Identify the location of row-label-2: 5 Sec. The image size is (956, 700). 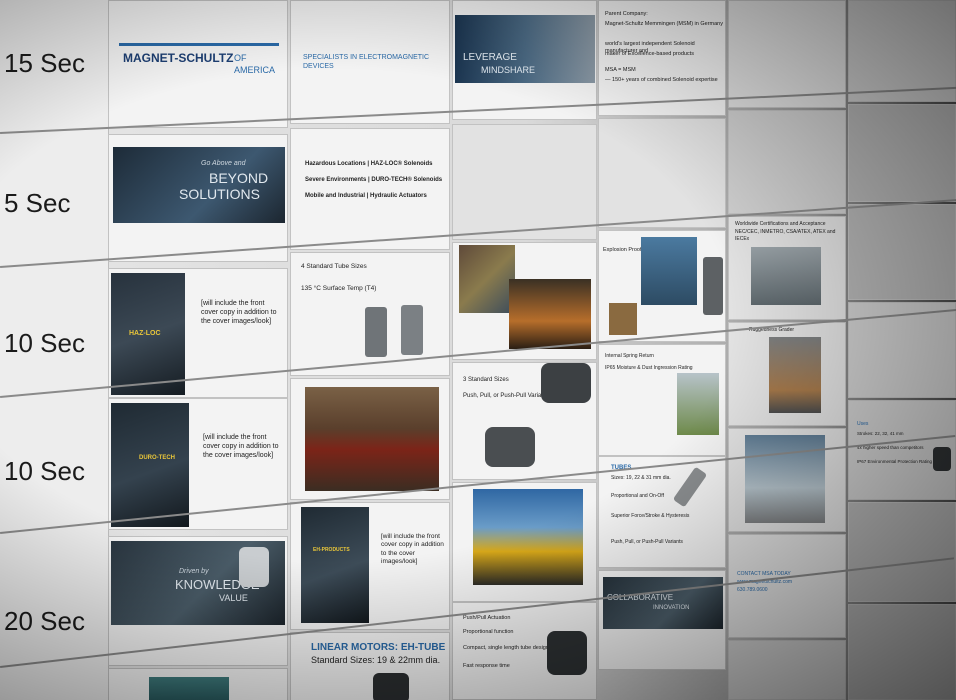
(37, 203).